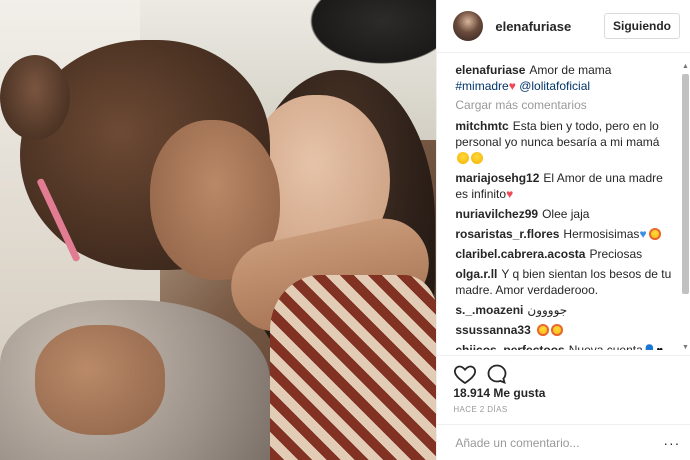  I want to click on following-button: Siguiendo, so click(642, 26).